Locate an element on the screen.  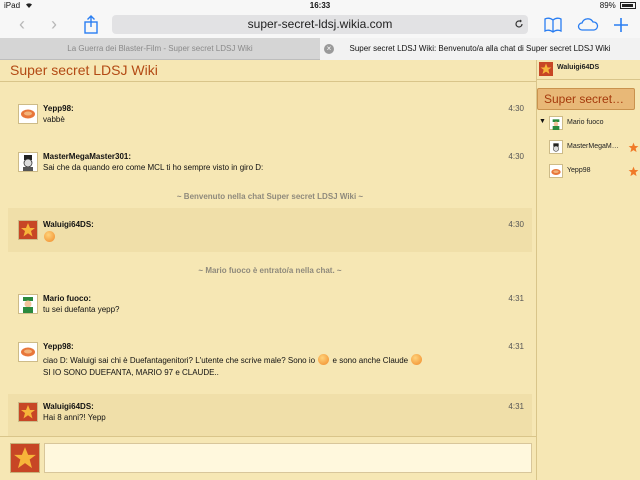
chat-message: Yepp98: 4:30 vabbè is located at coordinates (270, 116).